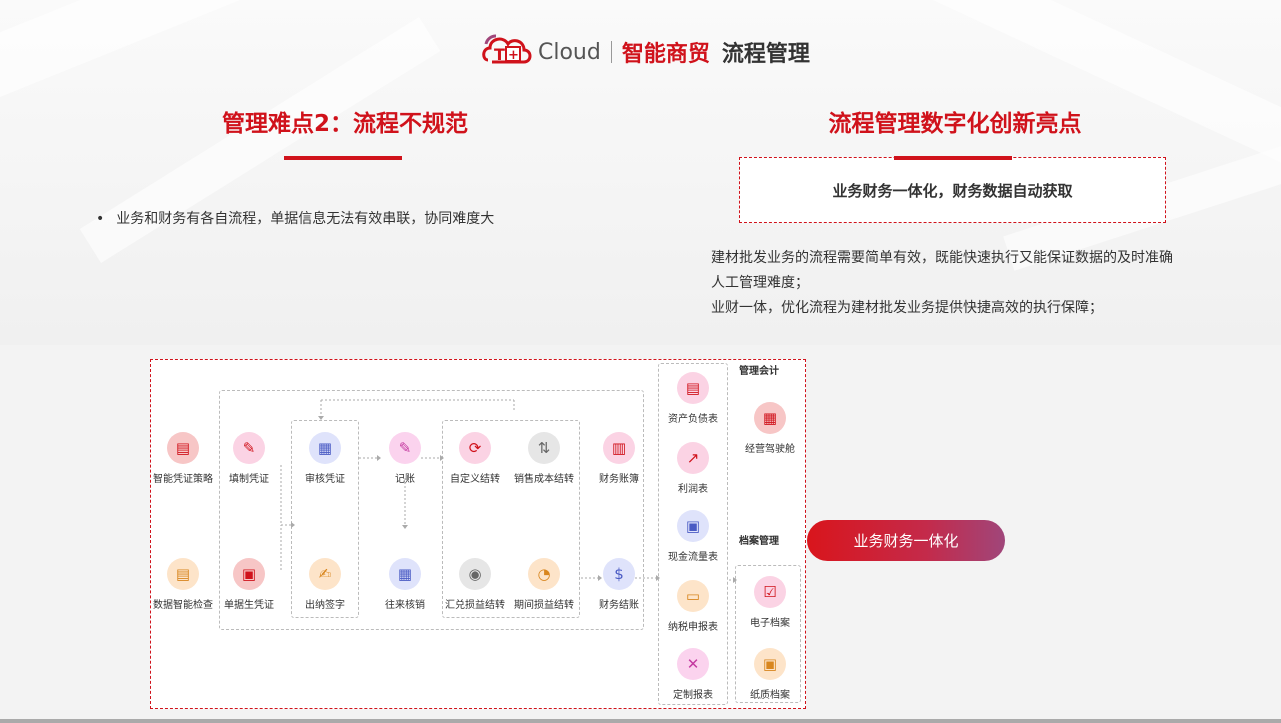 This screenshot has height=723, width=1281. I want to click on node-label: 期间损益结转, so click(544, 605).